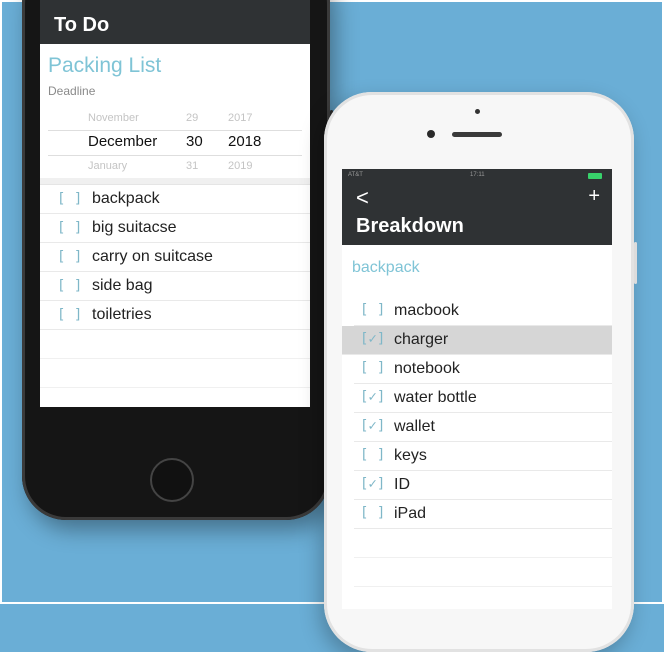 The width and height of the screenshot is (664, 652). Describe the element at coordinates (483, 311) in the screenshot. I see `list-item: [ ] macbook` at that location.